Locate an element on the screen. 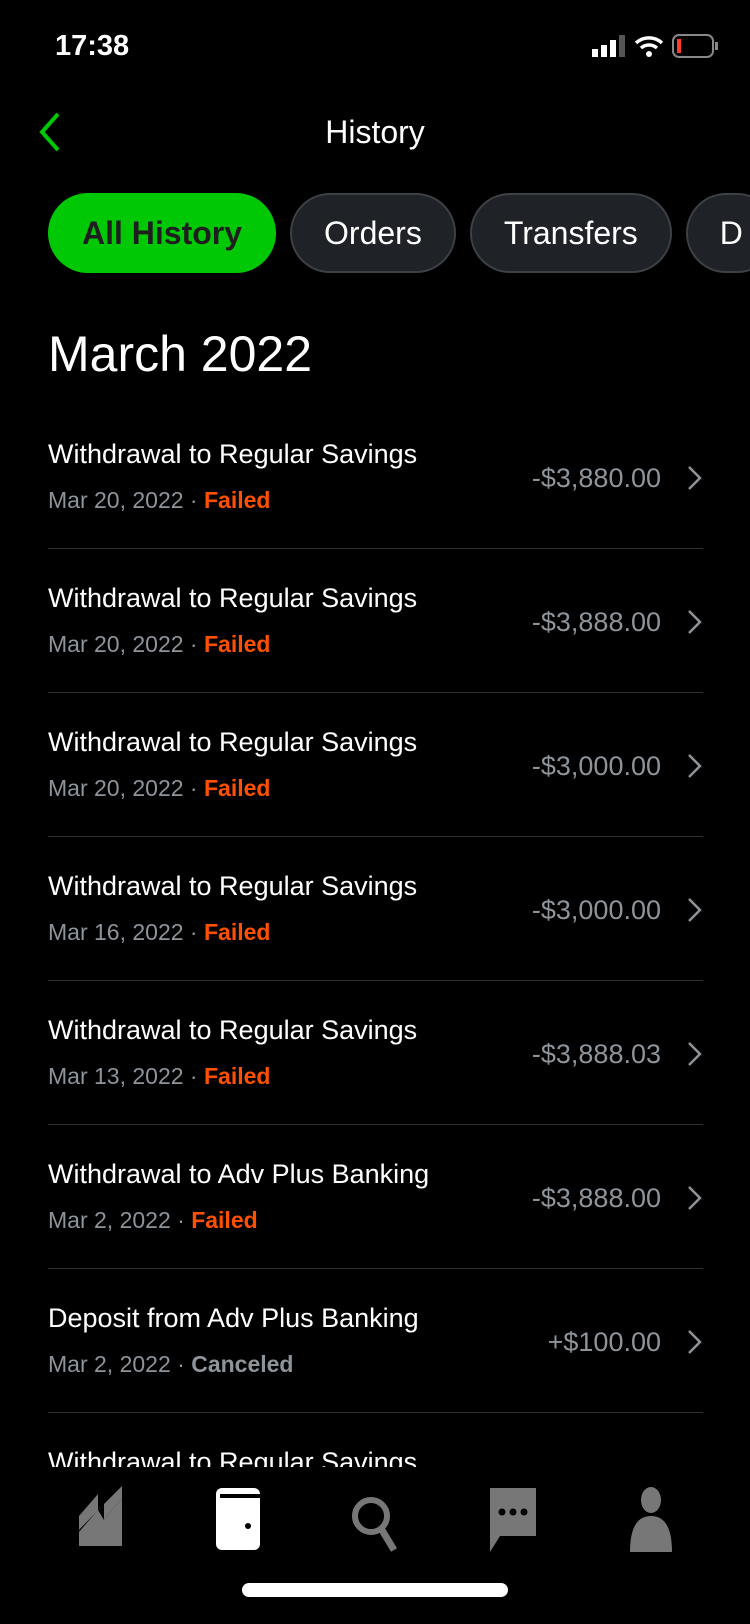  row-amount: +$100.00 is located at coordinates (604, 1342).